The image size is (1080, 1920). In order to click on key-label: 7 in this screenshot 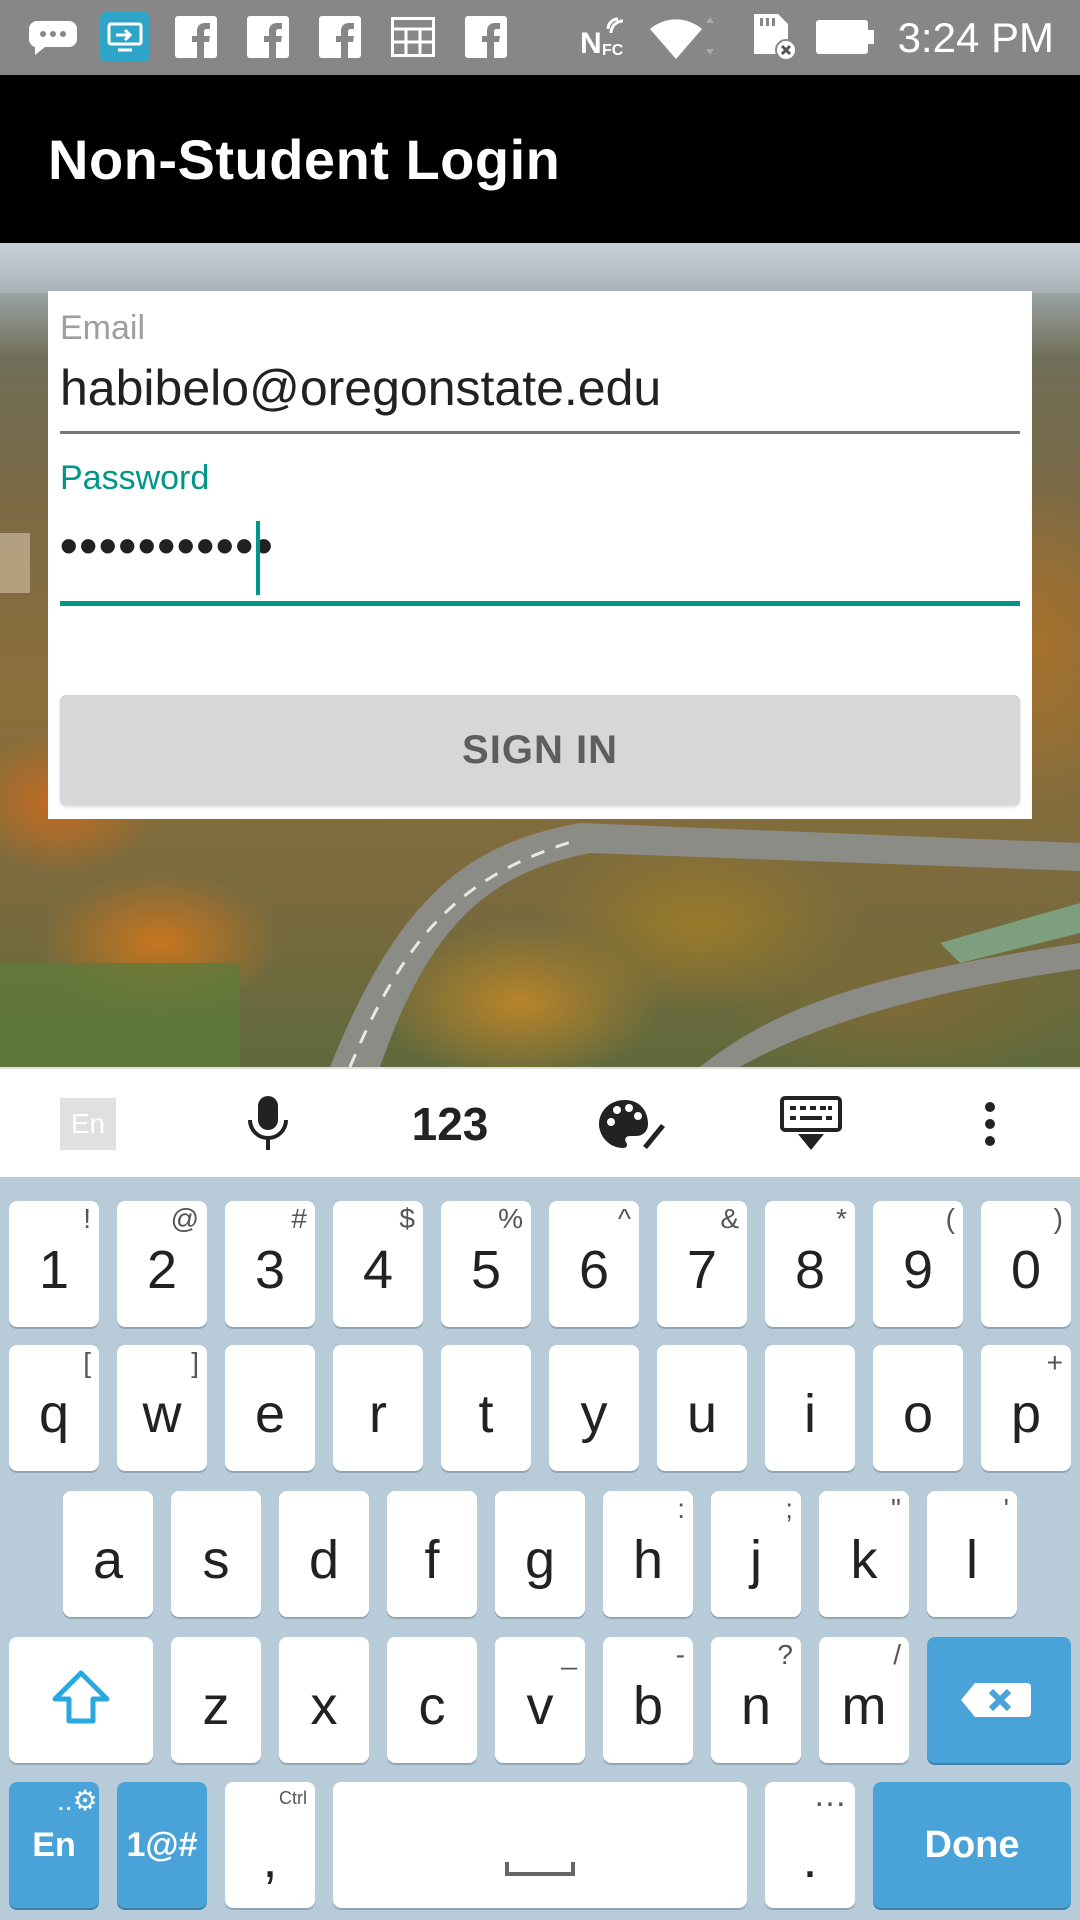, I will do `click(702, 1270)`.